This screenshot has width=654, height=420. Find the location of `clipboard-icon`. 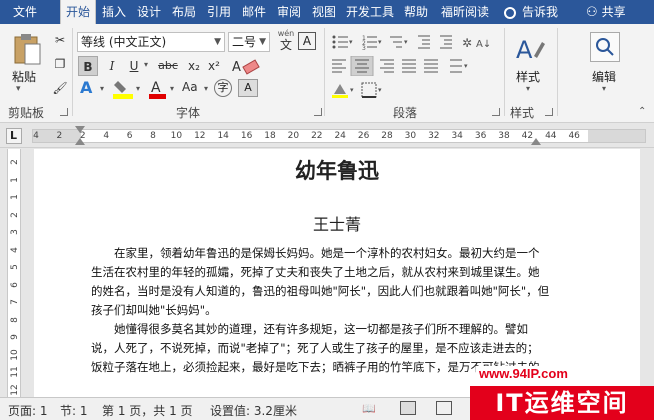

clipboard-icon is located at coordinates (27, 49).